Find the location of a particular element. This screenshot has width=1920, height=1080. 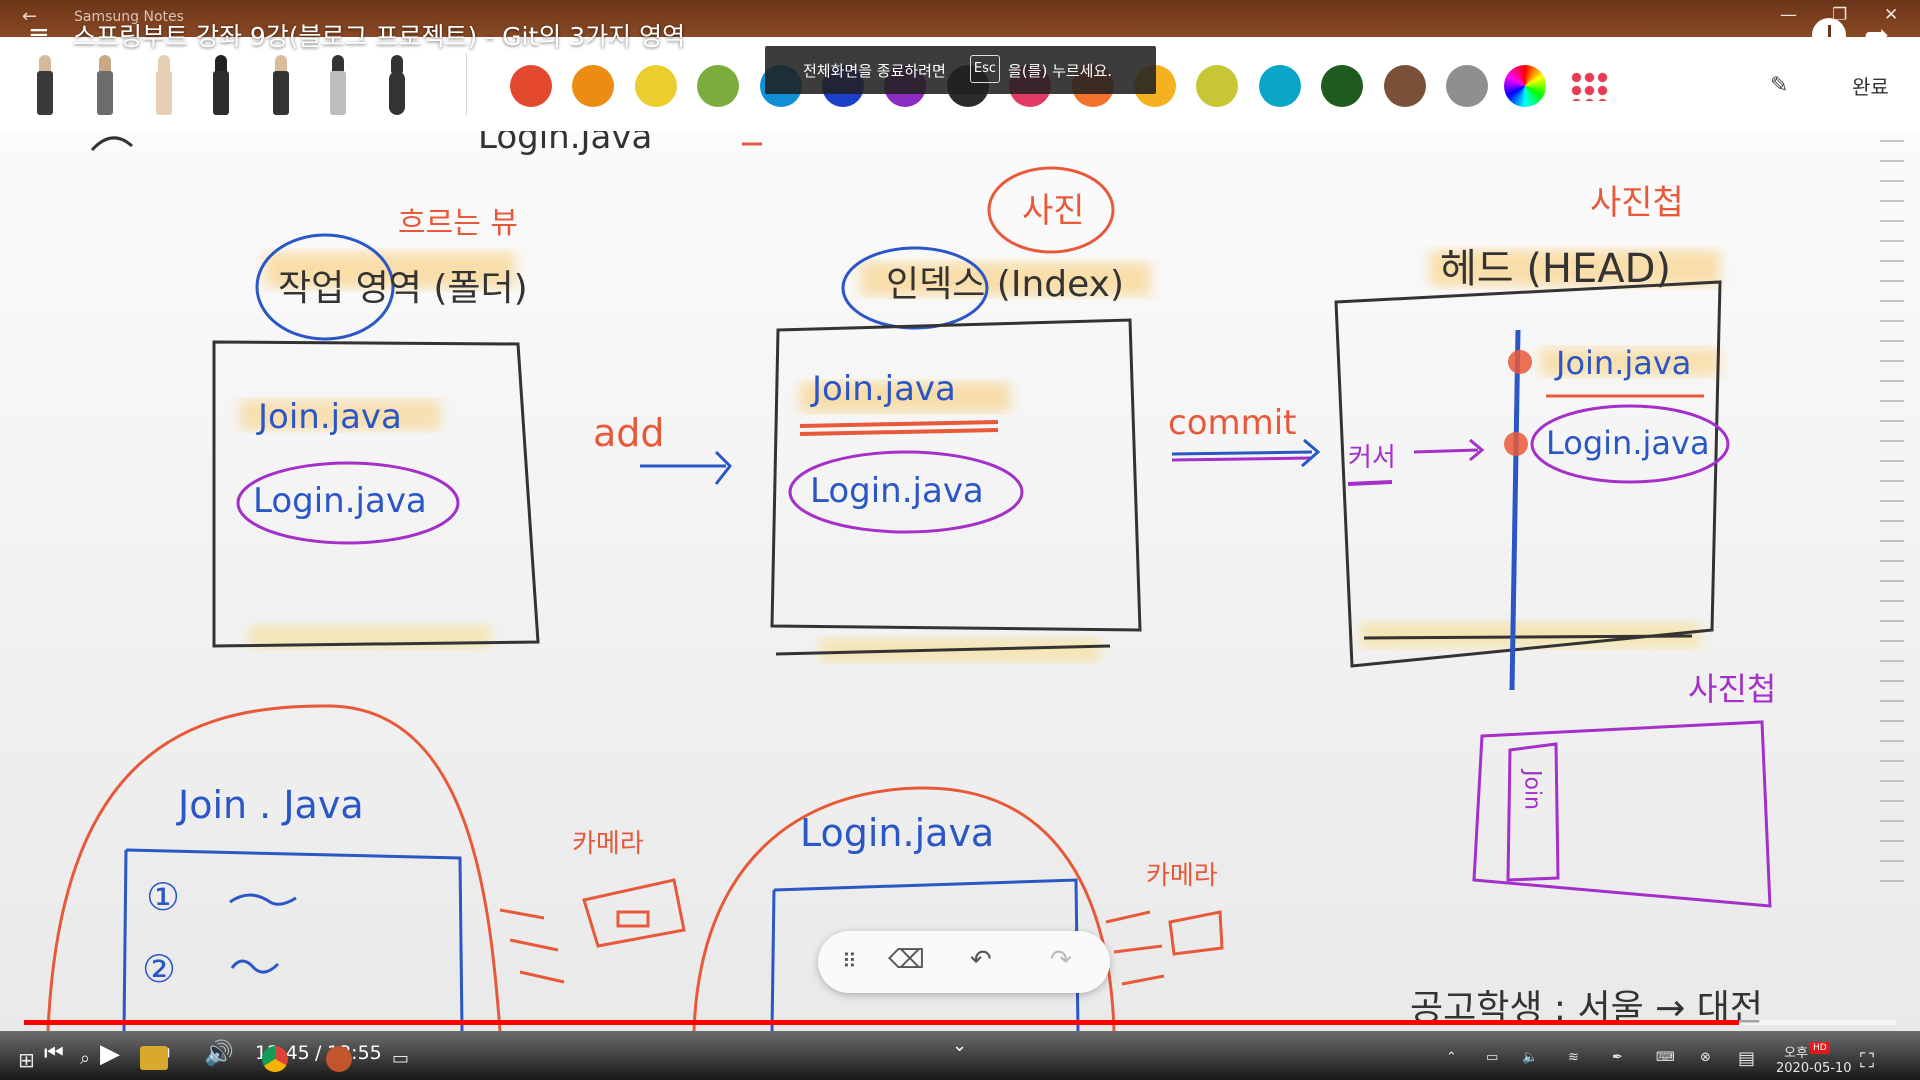

eraser-icon: ⌫ is located at coordinates (906, 960).